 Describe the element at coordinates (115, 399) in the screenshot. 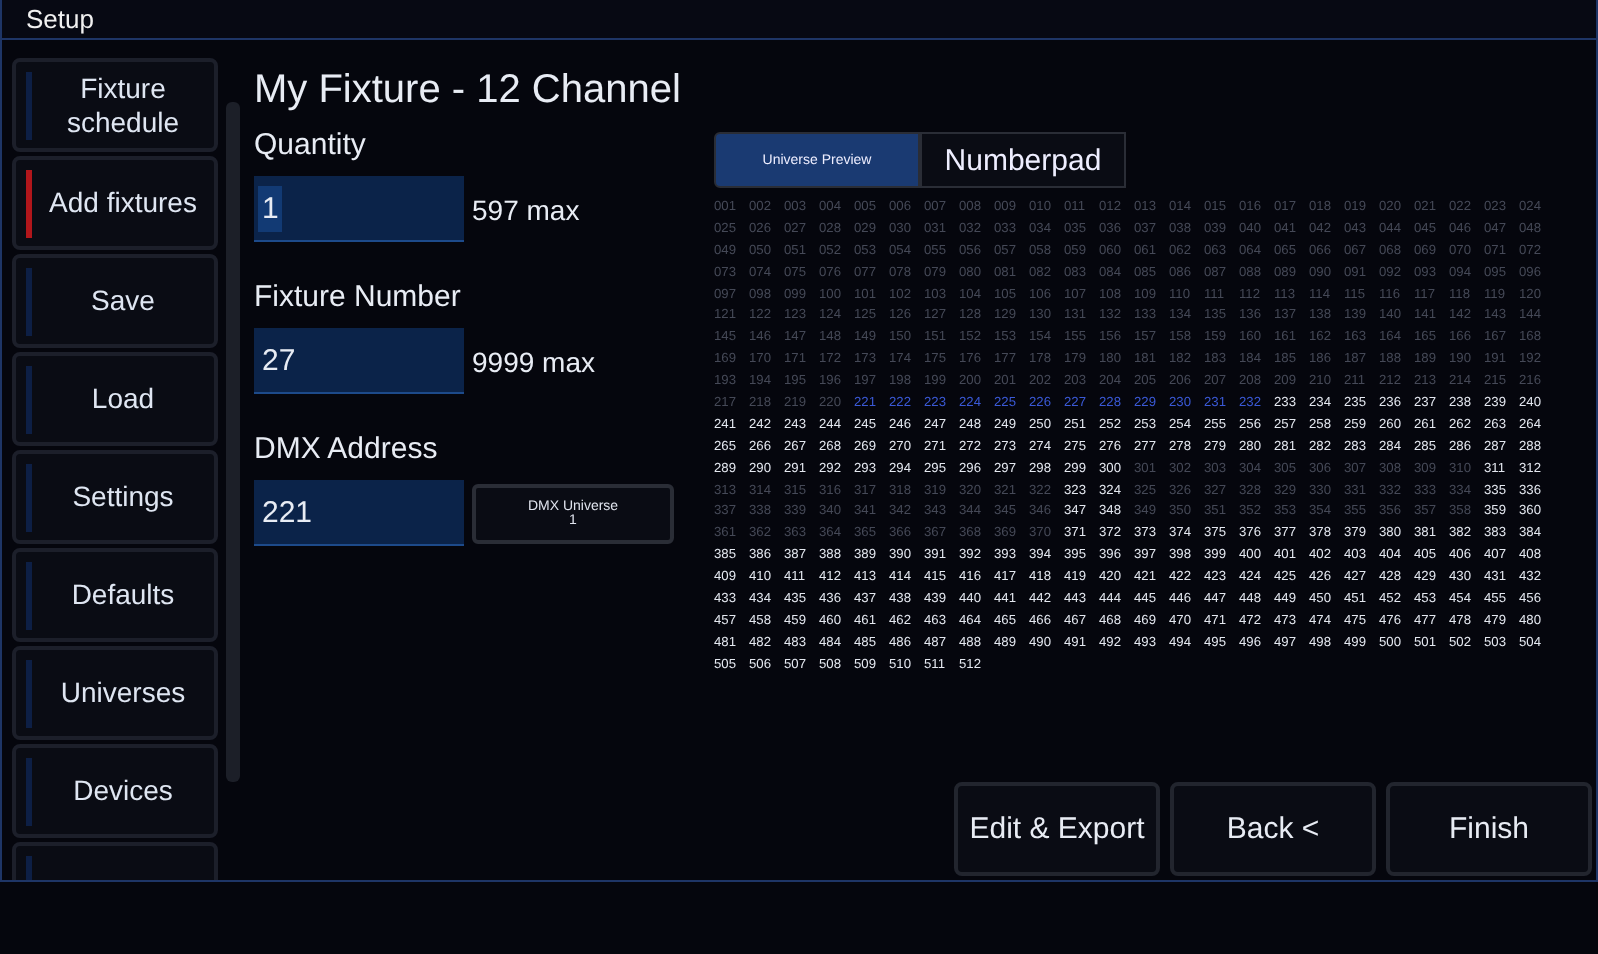

I see `sidebar-item: Load` at that location.